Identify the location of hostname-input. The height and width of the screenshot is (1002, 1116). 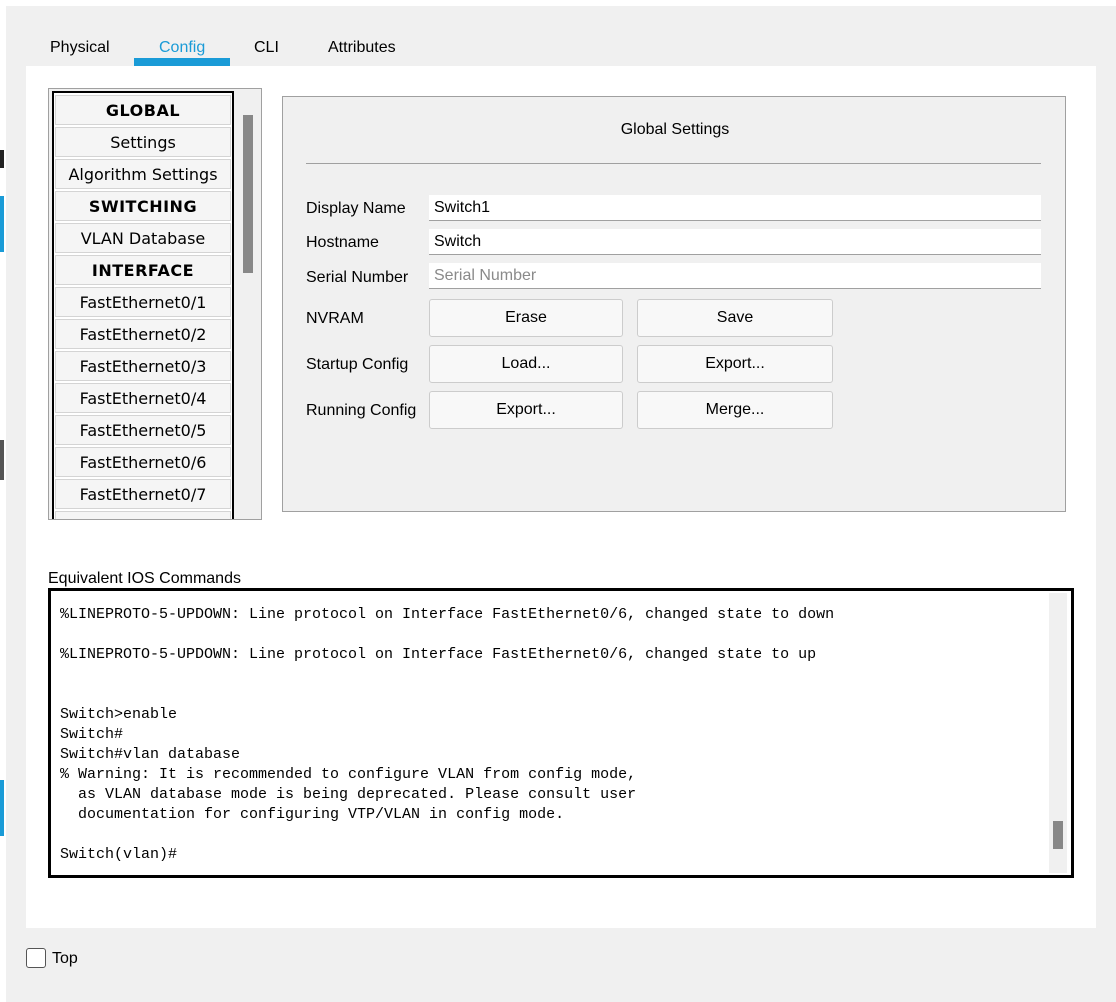
(735, 242).